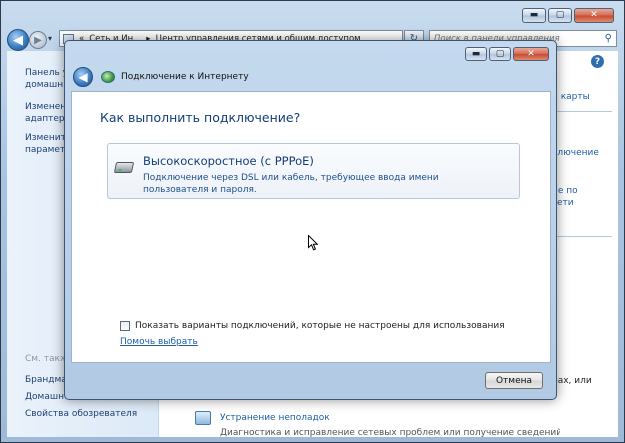  Describe the element at coordinates (534, 15) in the screenshot. I see `minimize-button: ▬` at that location.